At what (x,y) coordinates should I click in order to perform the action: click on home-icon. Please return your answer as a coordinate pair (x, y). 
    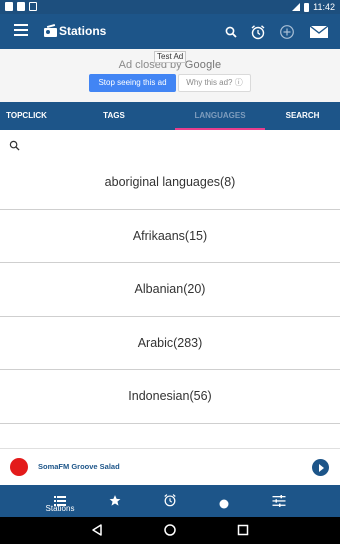
    Looking at the image, I should click on (170, 530).